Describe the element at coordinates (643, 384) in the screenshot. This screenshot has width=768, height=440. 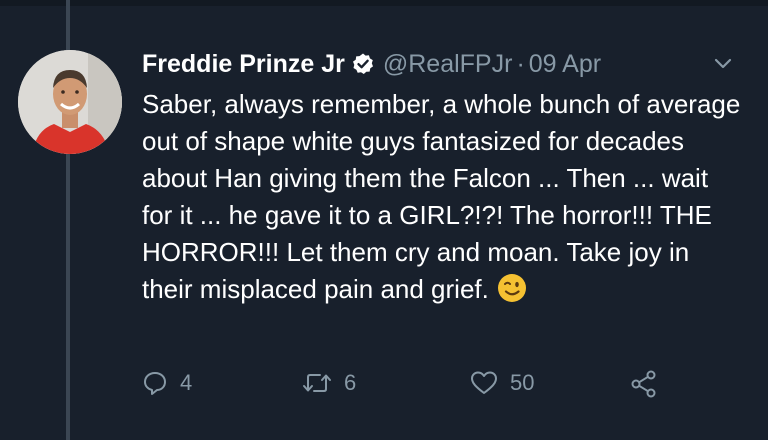
I see `share-icon` at that location.